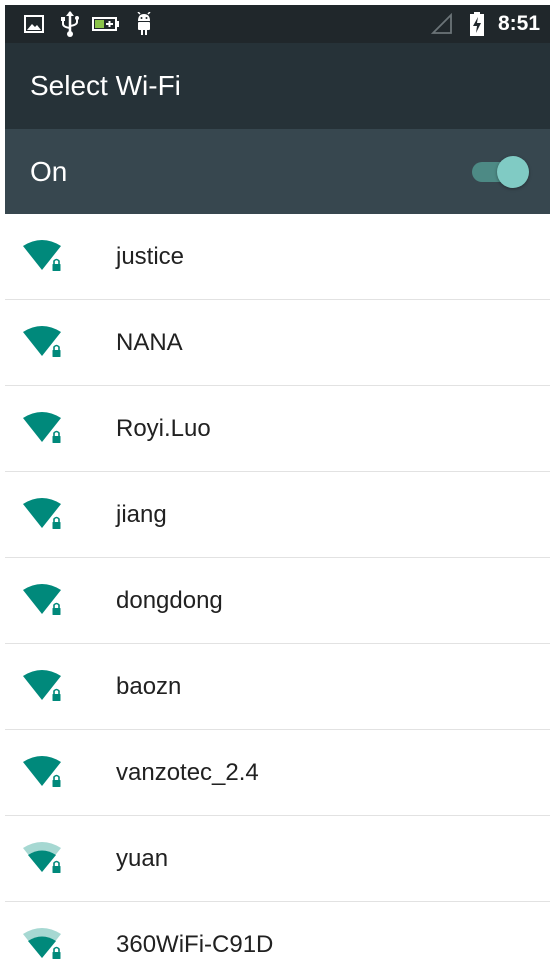 Image resolution: width=550 pixels, height=964 pixels. I want to click on network-ssid: 360WiFi-C91D, so click(195, 944).